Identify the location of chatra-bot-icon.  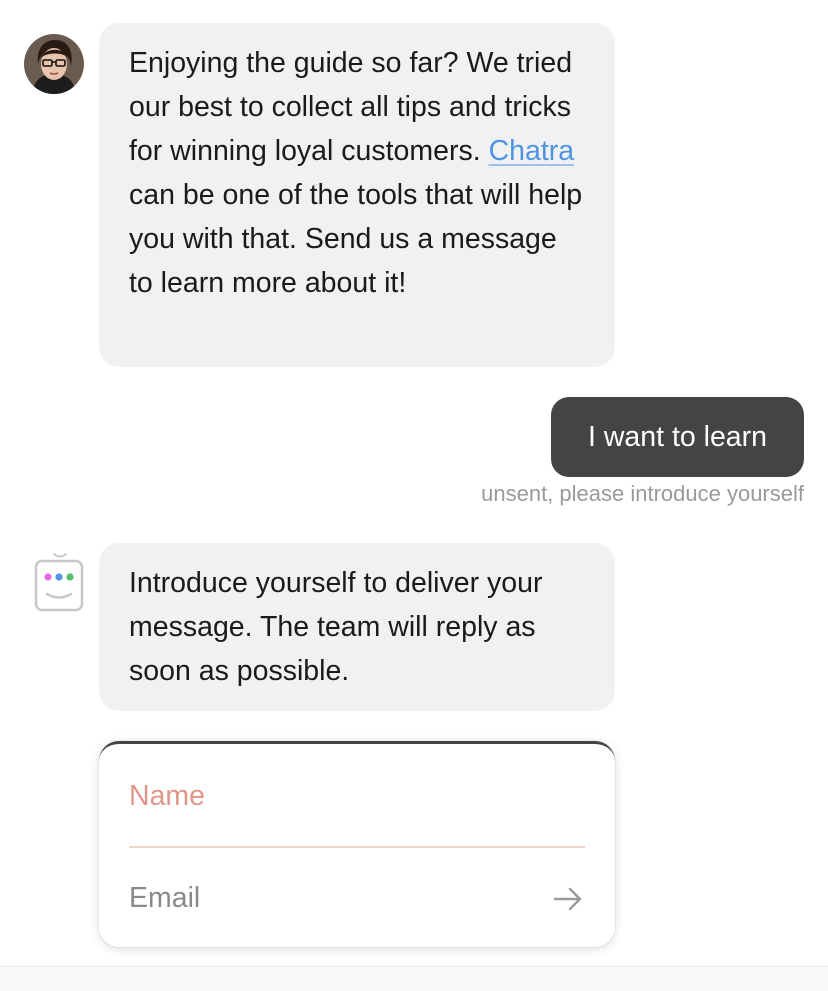
(60, 581).